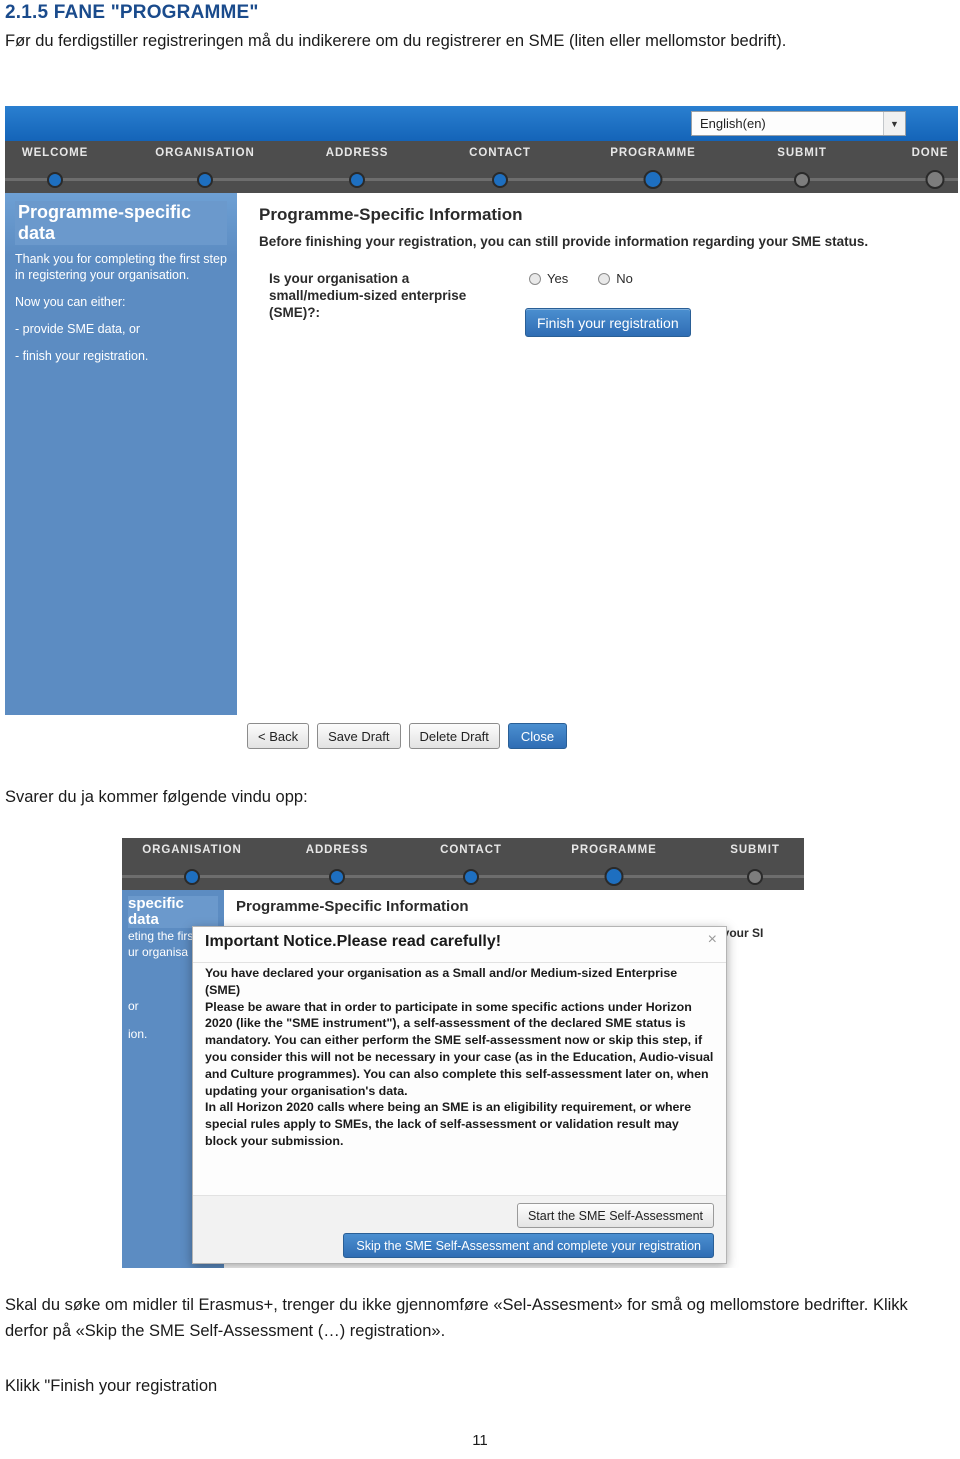  Describe the element at coordinates (537, 736) in the screenshot. I see `close-button: Close` at that location.